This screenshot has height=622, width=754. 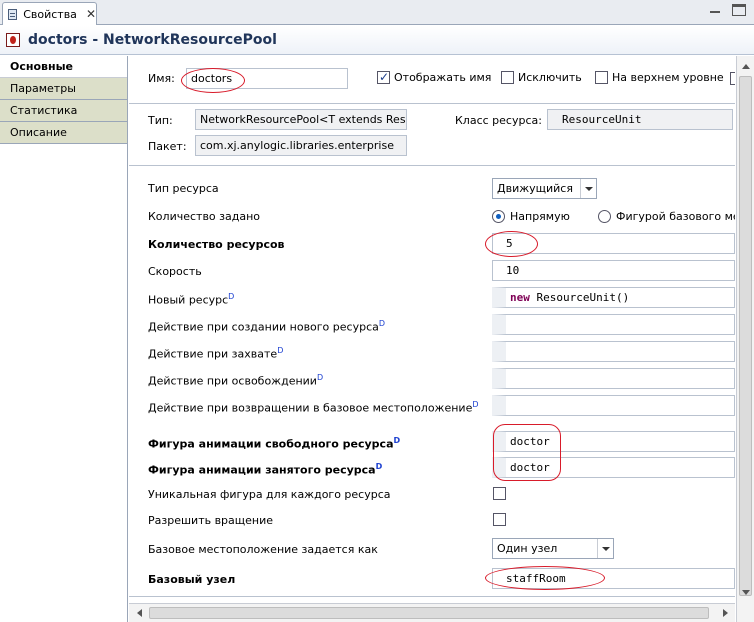 I want to click on unique-shape-label: Уникальная фигура для каждого ресурса, so click(x=269, y=494).